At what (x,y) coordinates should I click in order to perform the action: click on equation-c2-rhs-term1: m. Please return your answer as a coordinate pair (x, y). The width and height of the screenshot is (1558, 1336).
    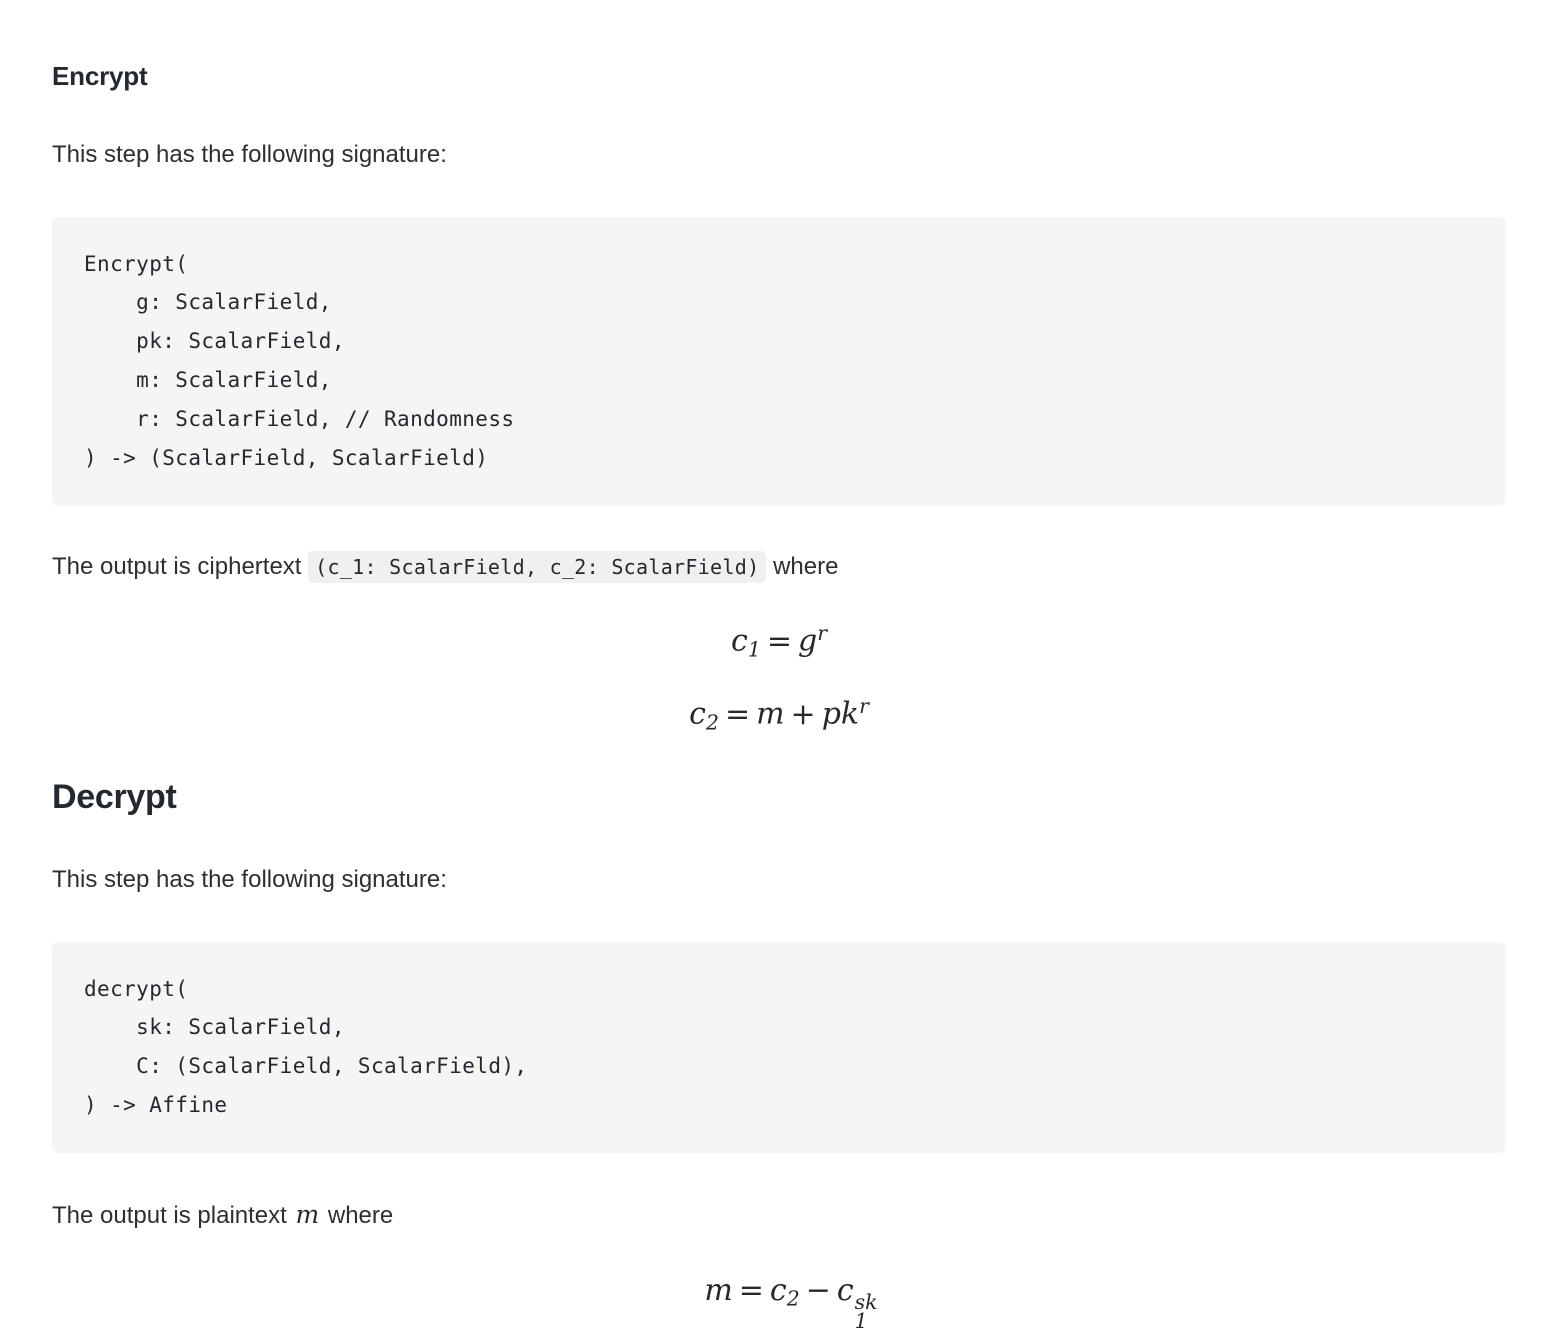
    Looking at the image, I should click on (770, 714).